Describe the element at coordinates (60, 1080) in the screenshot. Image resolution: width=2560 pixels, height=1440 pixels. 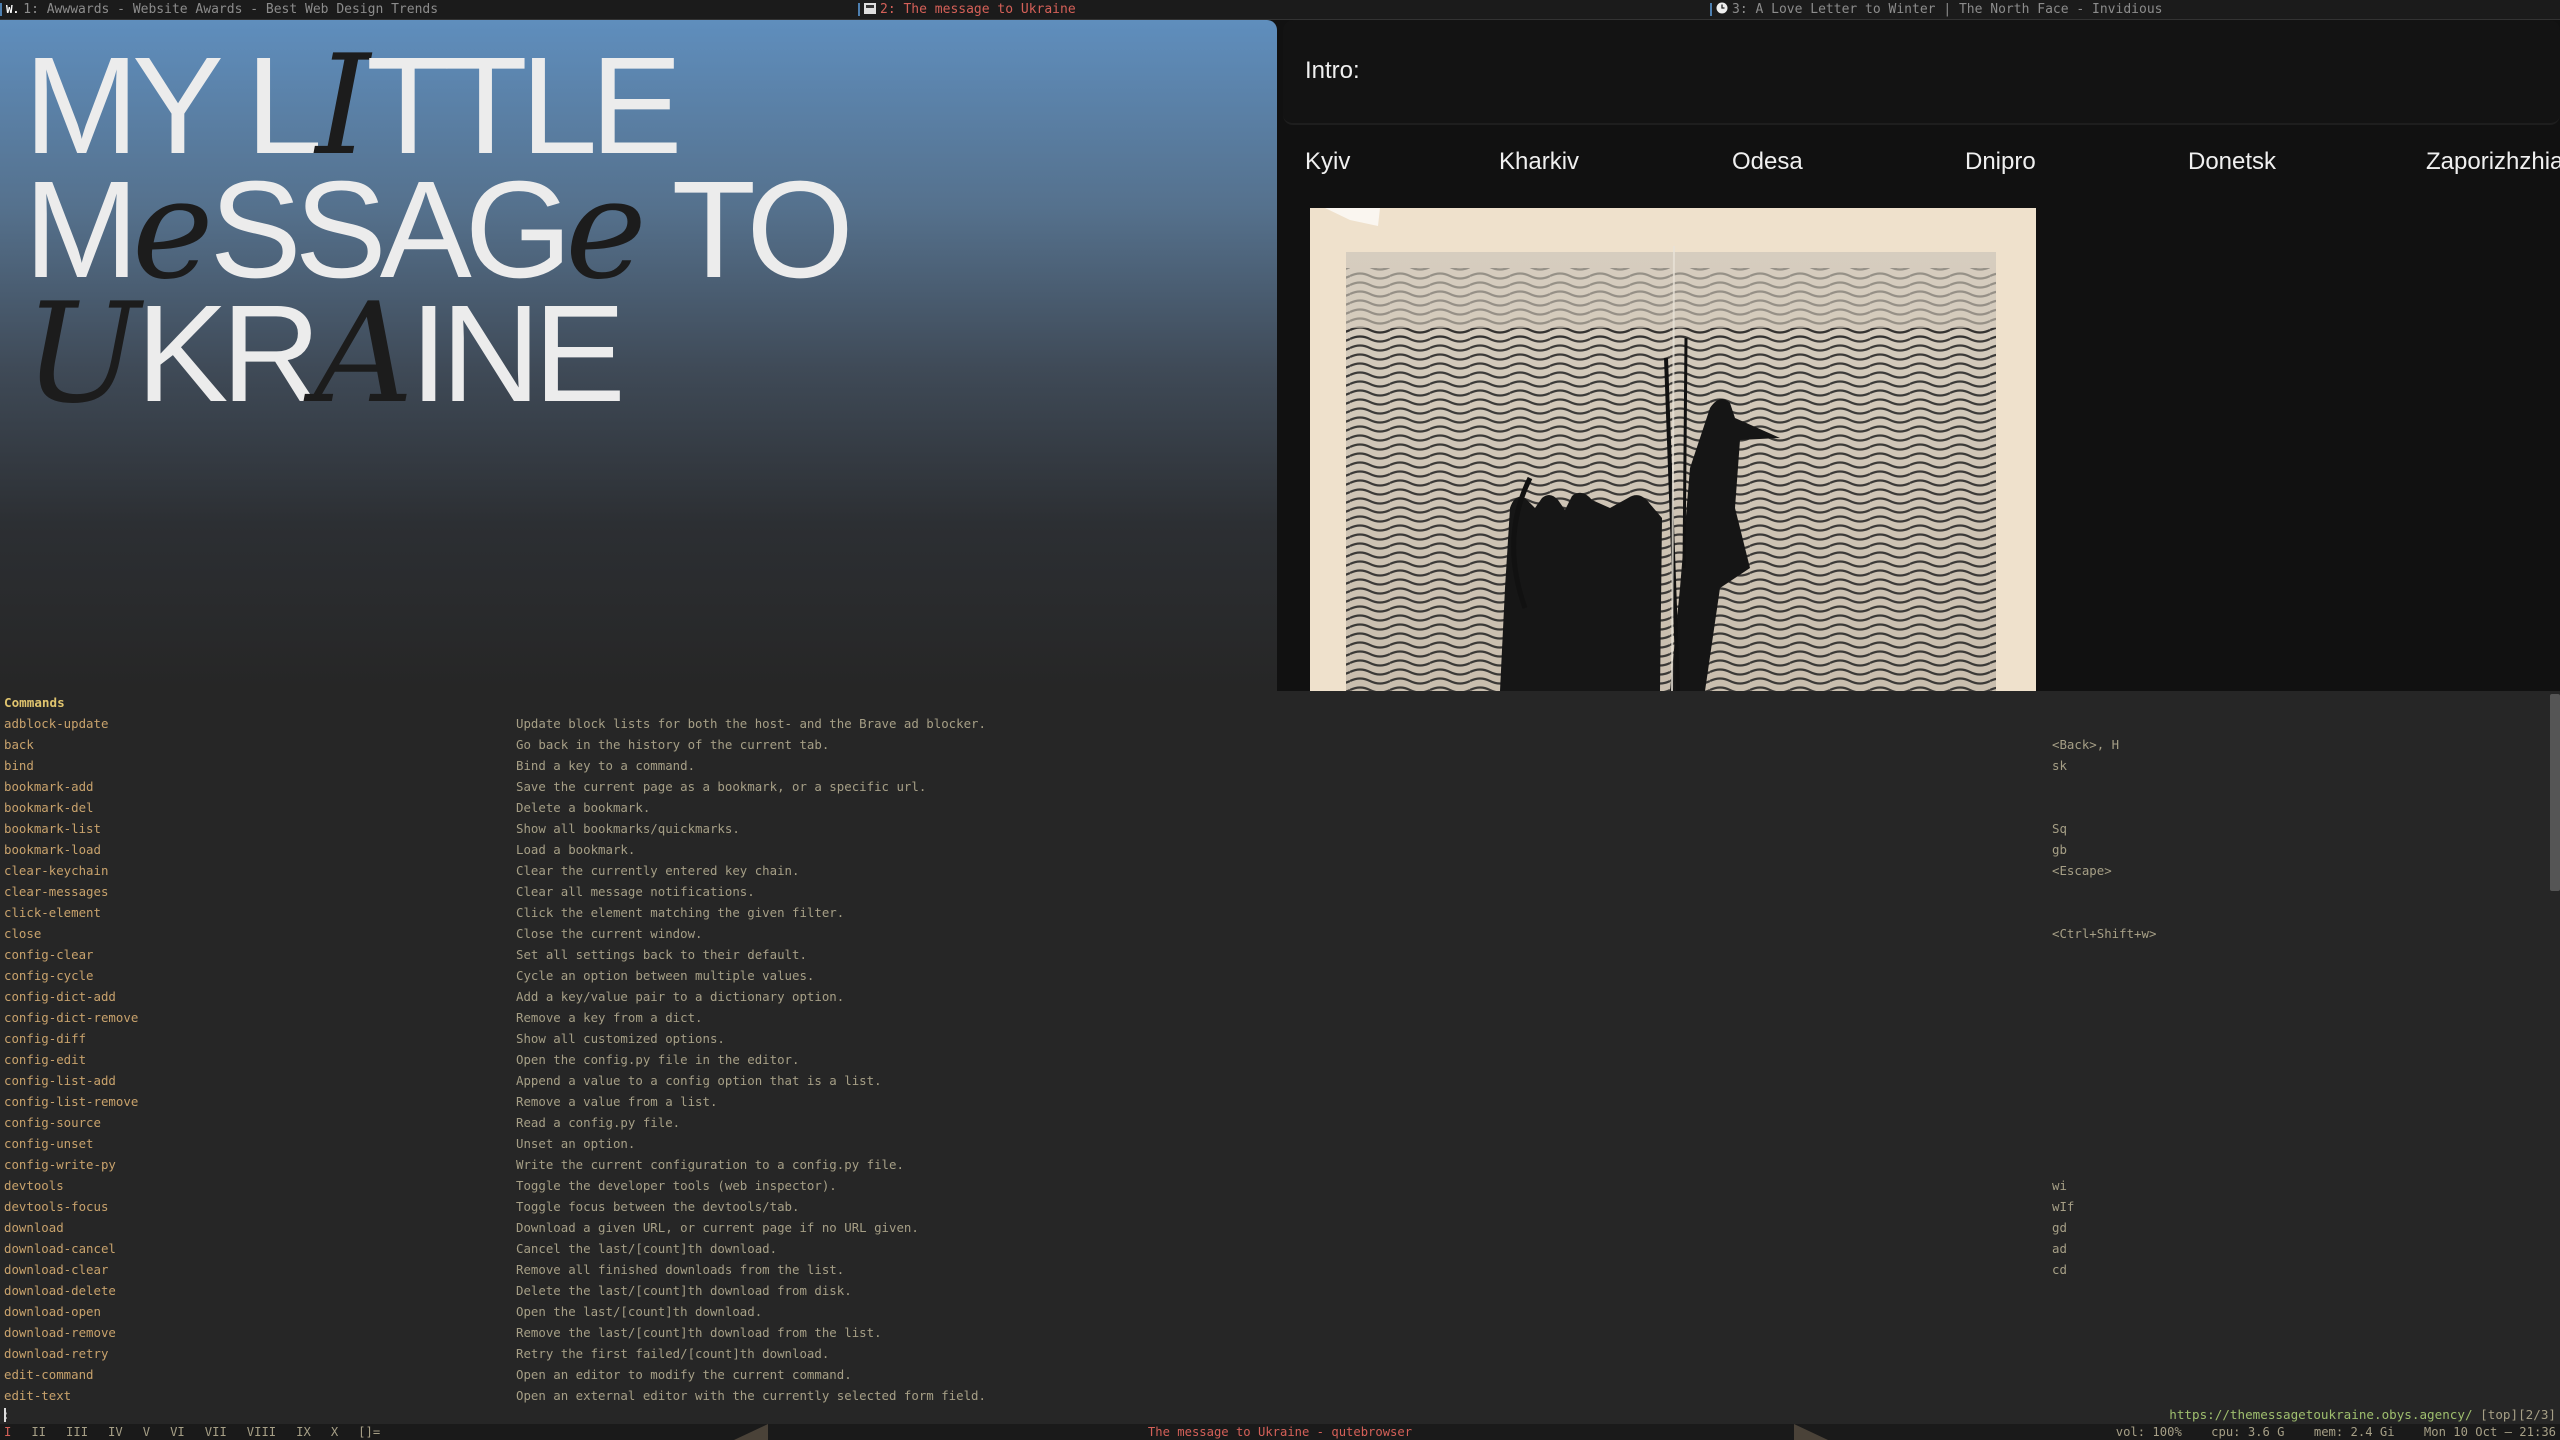
I see `command-name: config-list-add` at that location.